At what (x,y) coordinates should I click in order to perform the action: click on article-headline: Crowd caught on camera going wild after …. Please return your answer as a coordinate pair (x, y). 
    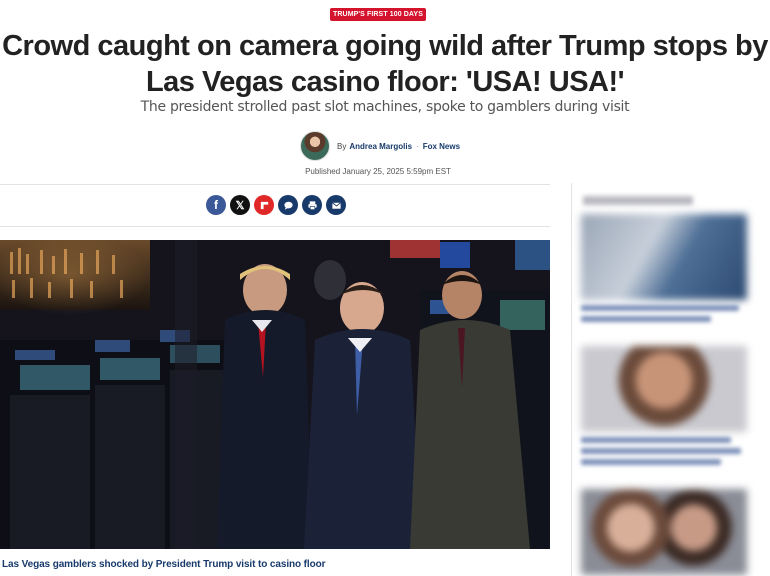
    Looking at the image, I should click on (385, 64).